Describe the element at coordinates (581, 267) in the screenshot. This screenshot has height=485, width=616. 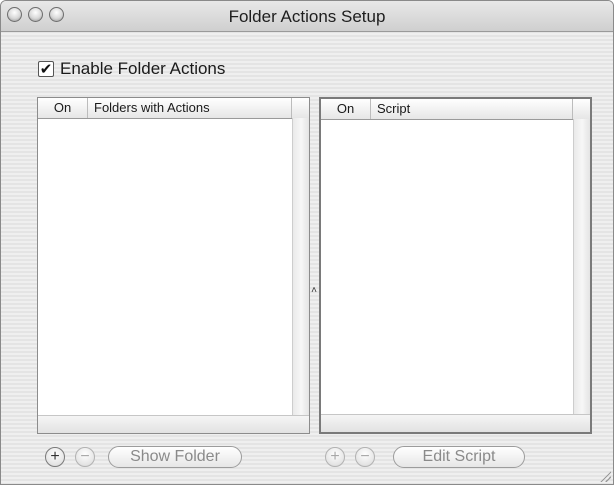
I see `scripts-vertical-scrollbar` at that location.